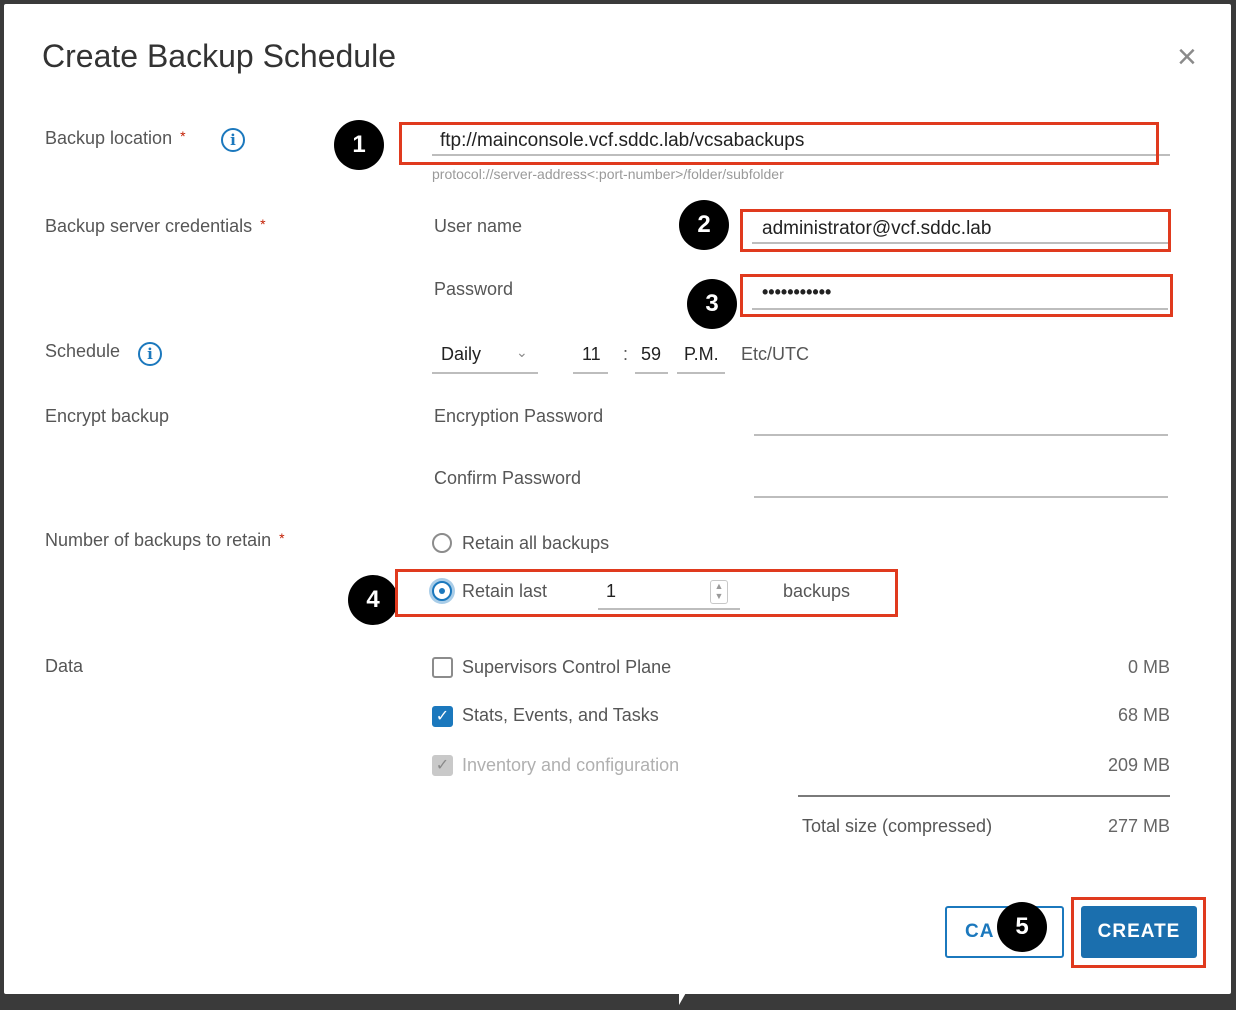  Describe the element at coordinates (149, 226) in the screenshot. I see `credentials-label-text: Backup server credentials` at that location.